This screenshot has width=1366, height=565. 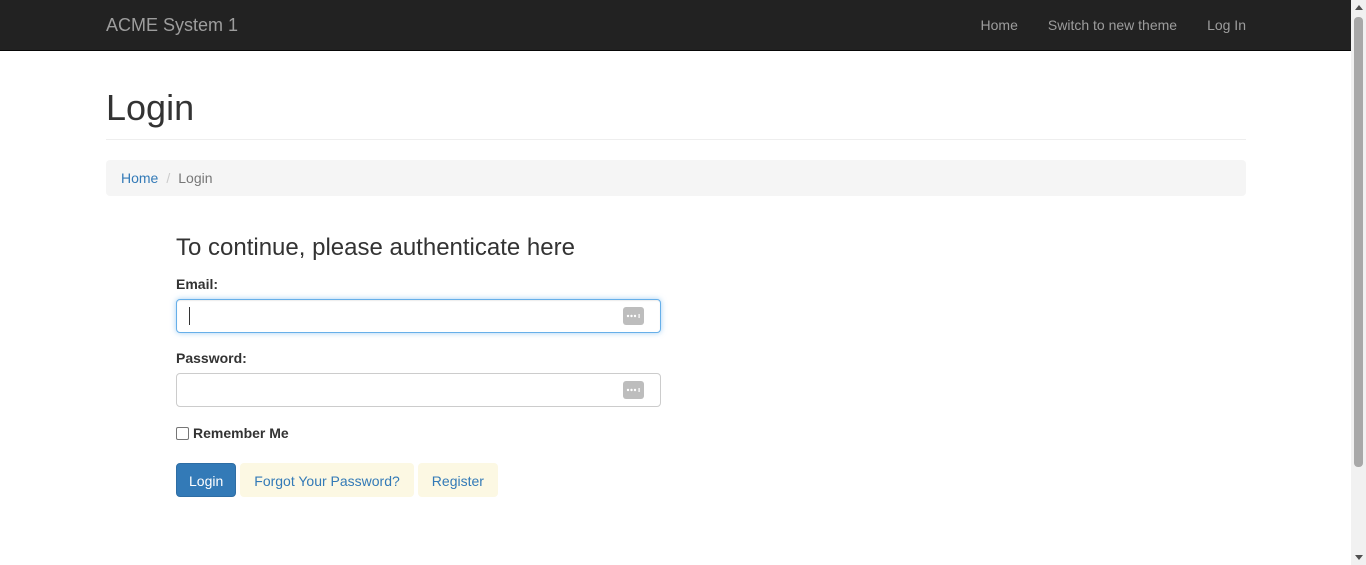 What do you see at coordinates (241, 433) in the screenshot?
I see `remember-me-label: Remember Me` at bounding box center [241, 433].